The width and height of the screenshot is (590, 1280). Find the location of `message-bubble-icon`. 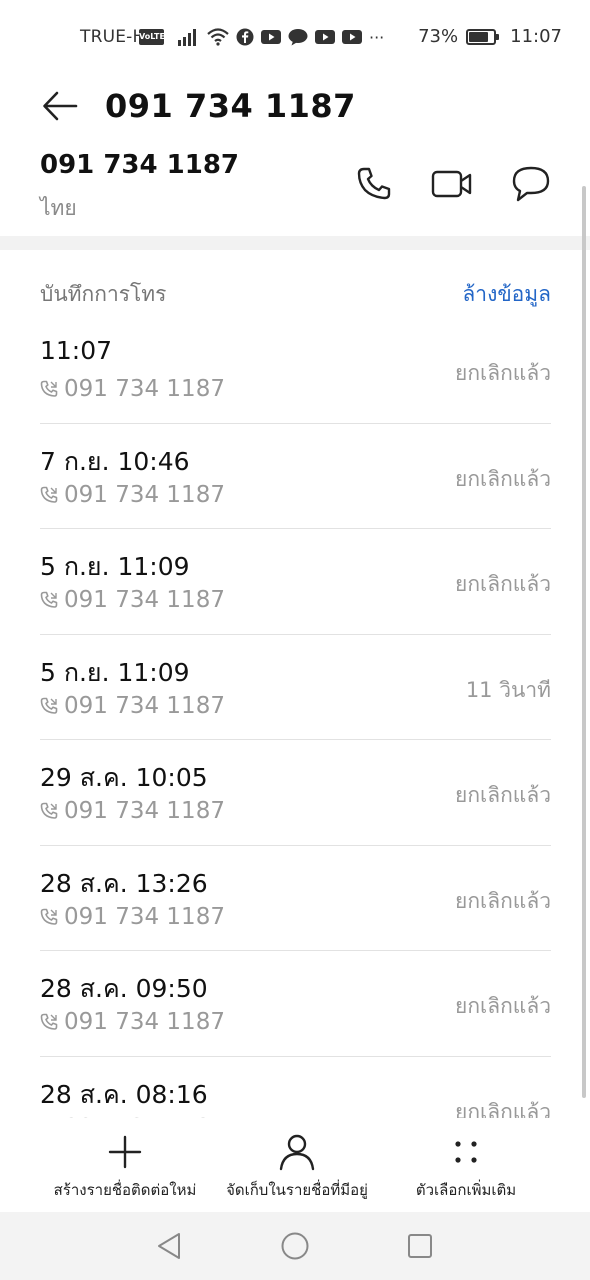

message-bubble-icon is located at coordinates (531, 184).